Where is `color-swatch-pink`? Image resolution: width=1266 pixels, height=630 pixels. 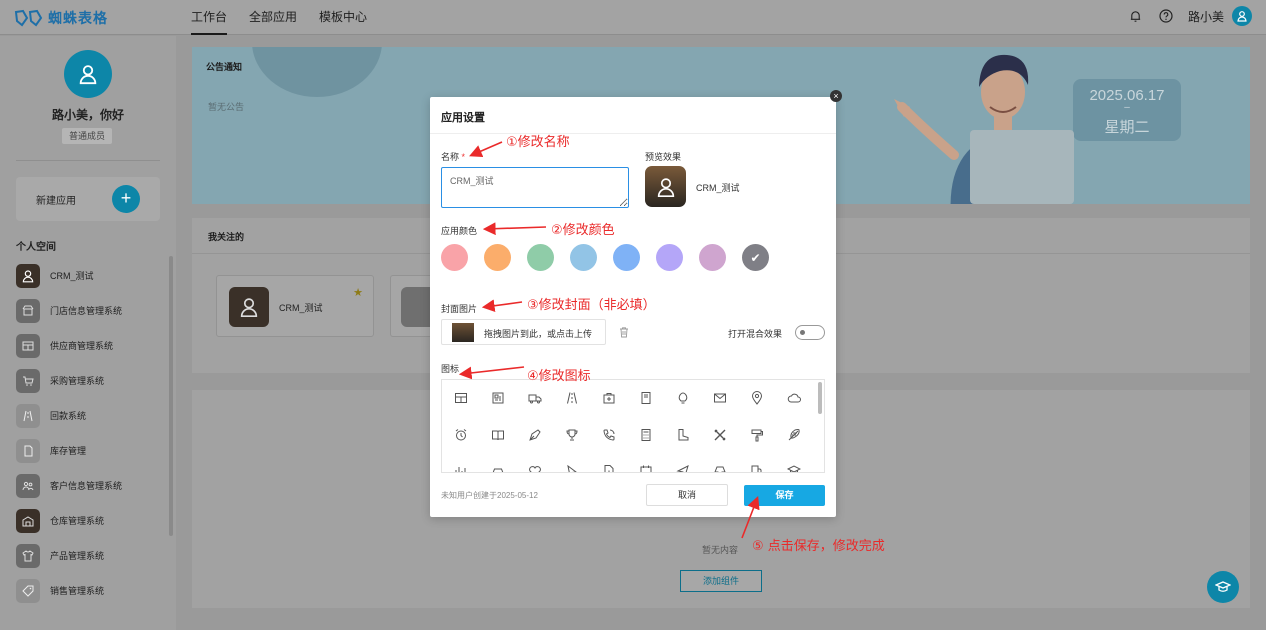
color-swatch-pink is located at coordinates (454, 257).